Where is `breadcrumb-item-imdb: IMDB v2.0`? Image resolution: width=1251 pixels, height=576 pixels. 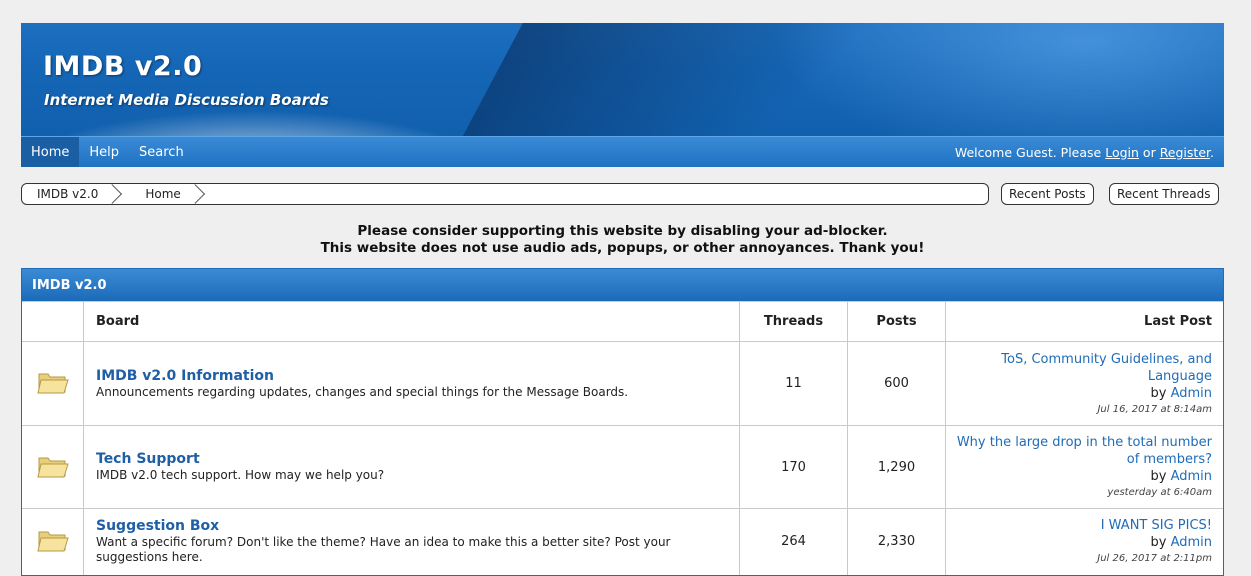 breadcrumb-item-imdb: IMDB v2.0 is located at coordinates (76, 194).